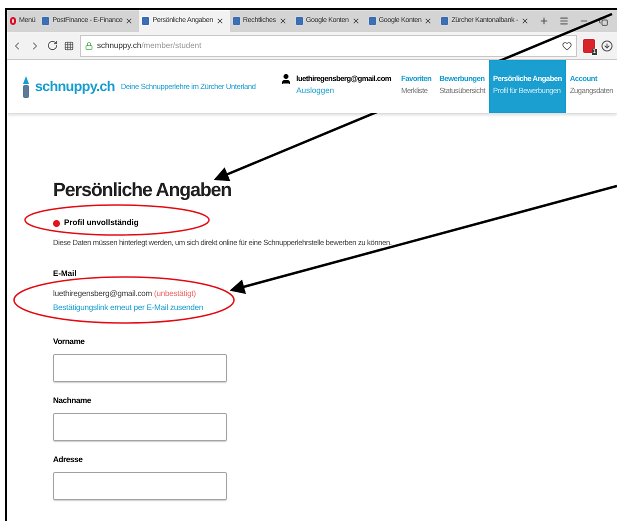 This screenshot has height=521, width=617. I want to click on reload-icon, so click(52, 45).